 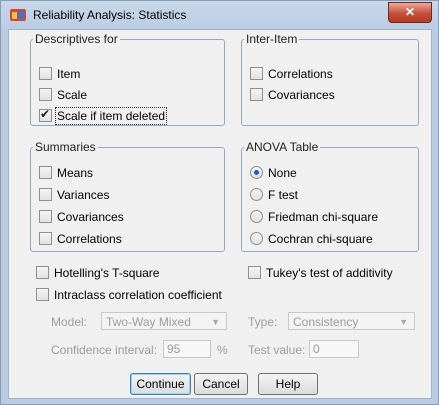 I want to click on anova-table-legend: ANOVA Table, so click(x=282, y=147).